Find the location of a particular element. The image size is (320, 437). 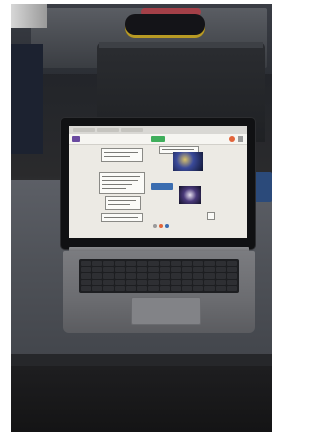

browser-tab-bar is located at coordinates (158, 130).